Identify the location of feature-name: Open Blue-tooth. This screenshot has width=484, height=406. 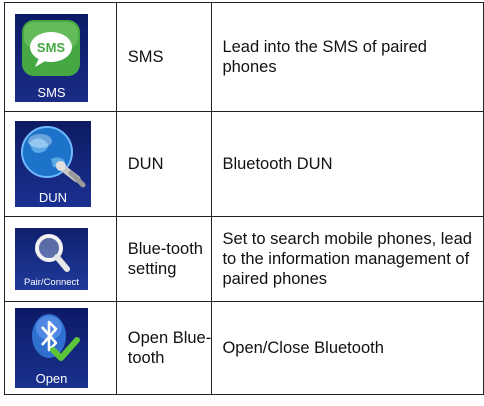
(164, 348).